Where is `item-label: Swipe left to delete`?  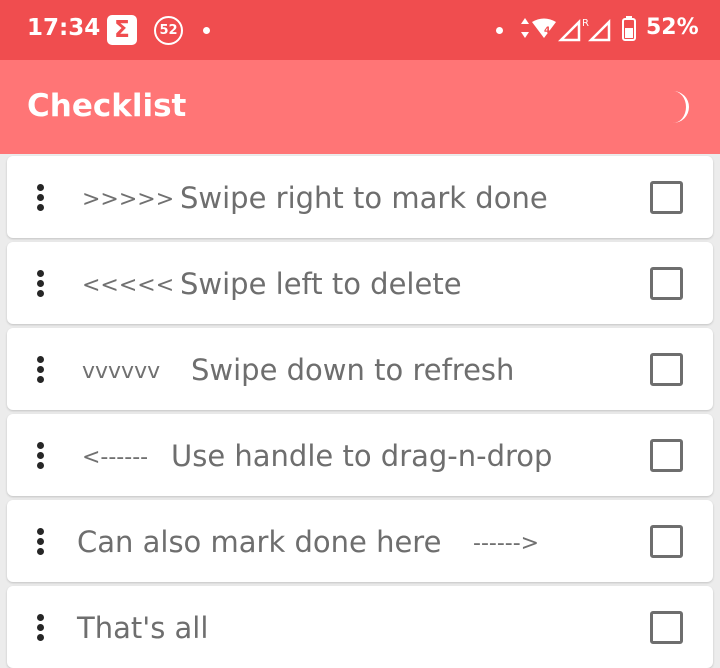 item-label: Swipe left to delete is located at coordinates (321, 284).